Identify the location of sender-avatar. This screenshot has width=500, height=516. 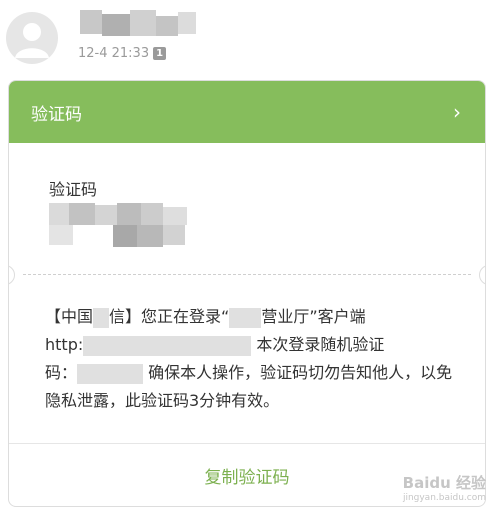
(32, 38).